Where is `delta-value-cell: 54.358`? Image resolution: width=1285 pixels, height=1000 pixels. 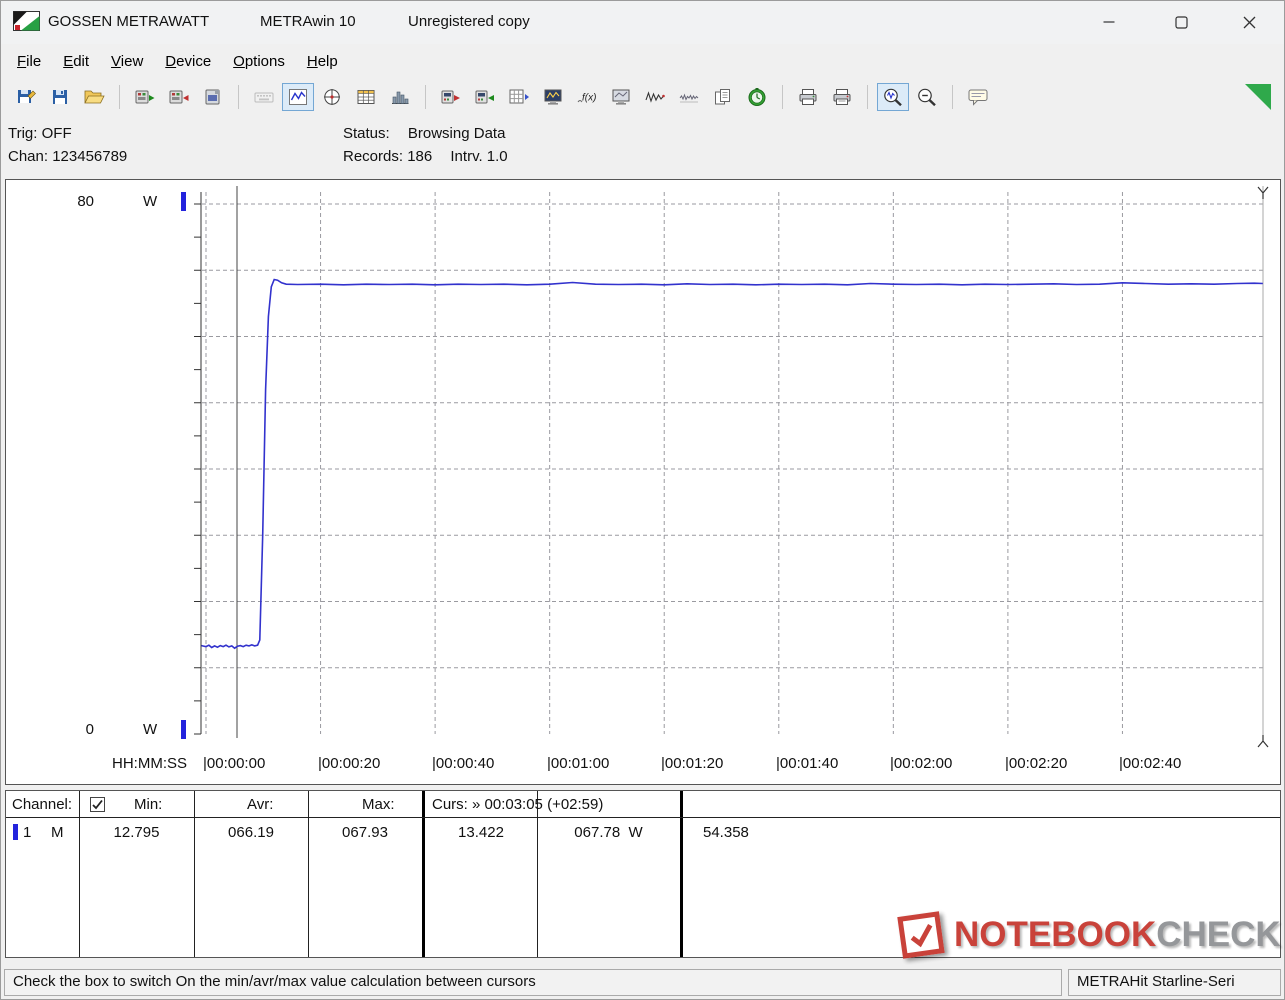 delta-value-cell: 54.358 is located at coordinates (726, 832).